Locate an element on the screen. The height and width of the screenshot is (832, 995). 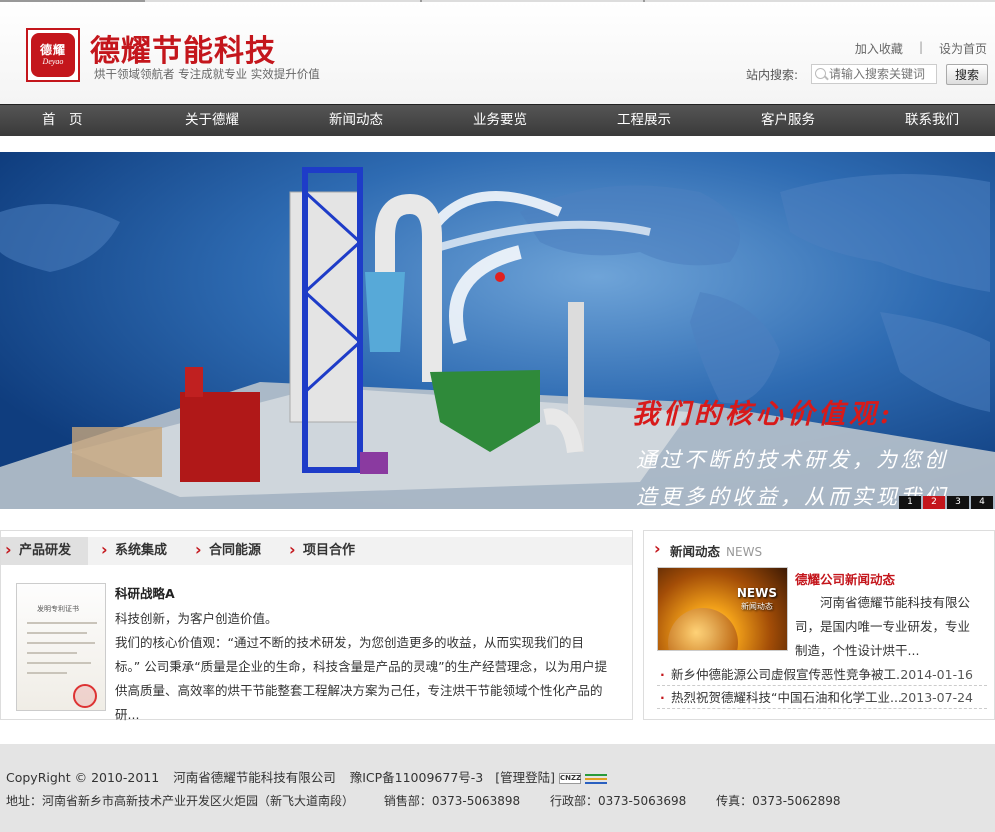
icp-link: 豫ICP备11009677号-3 is located at coordinates (417, 777).